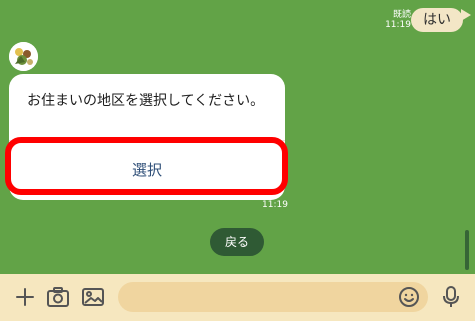 The width and height of the screenshot is (475, 321). I want to click on microphone-button, so click(451, 297).